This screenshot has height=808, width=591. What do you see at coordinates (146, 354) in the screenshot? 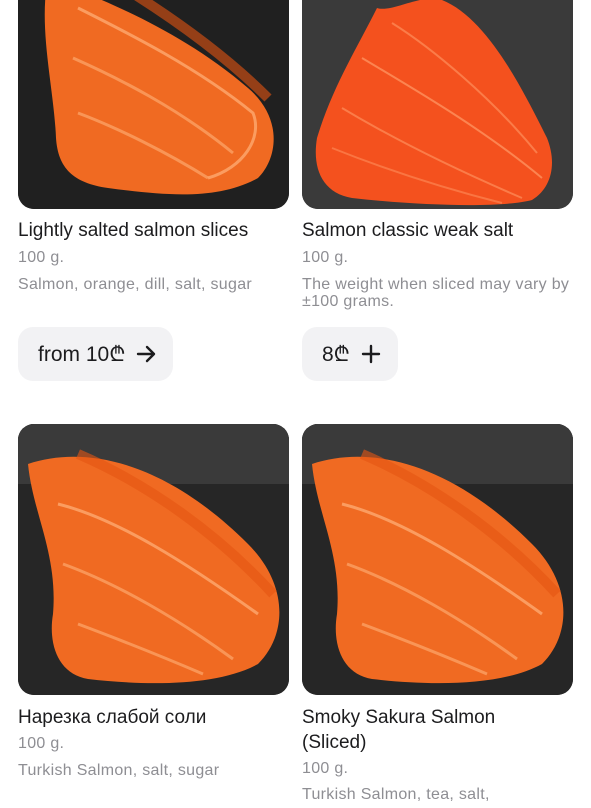
I see `arrow-right-icon` at bounding box center [146, 354].